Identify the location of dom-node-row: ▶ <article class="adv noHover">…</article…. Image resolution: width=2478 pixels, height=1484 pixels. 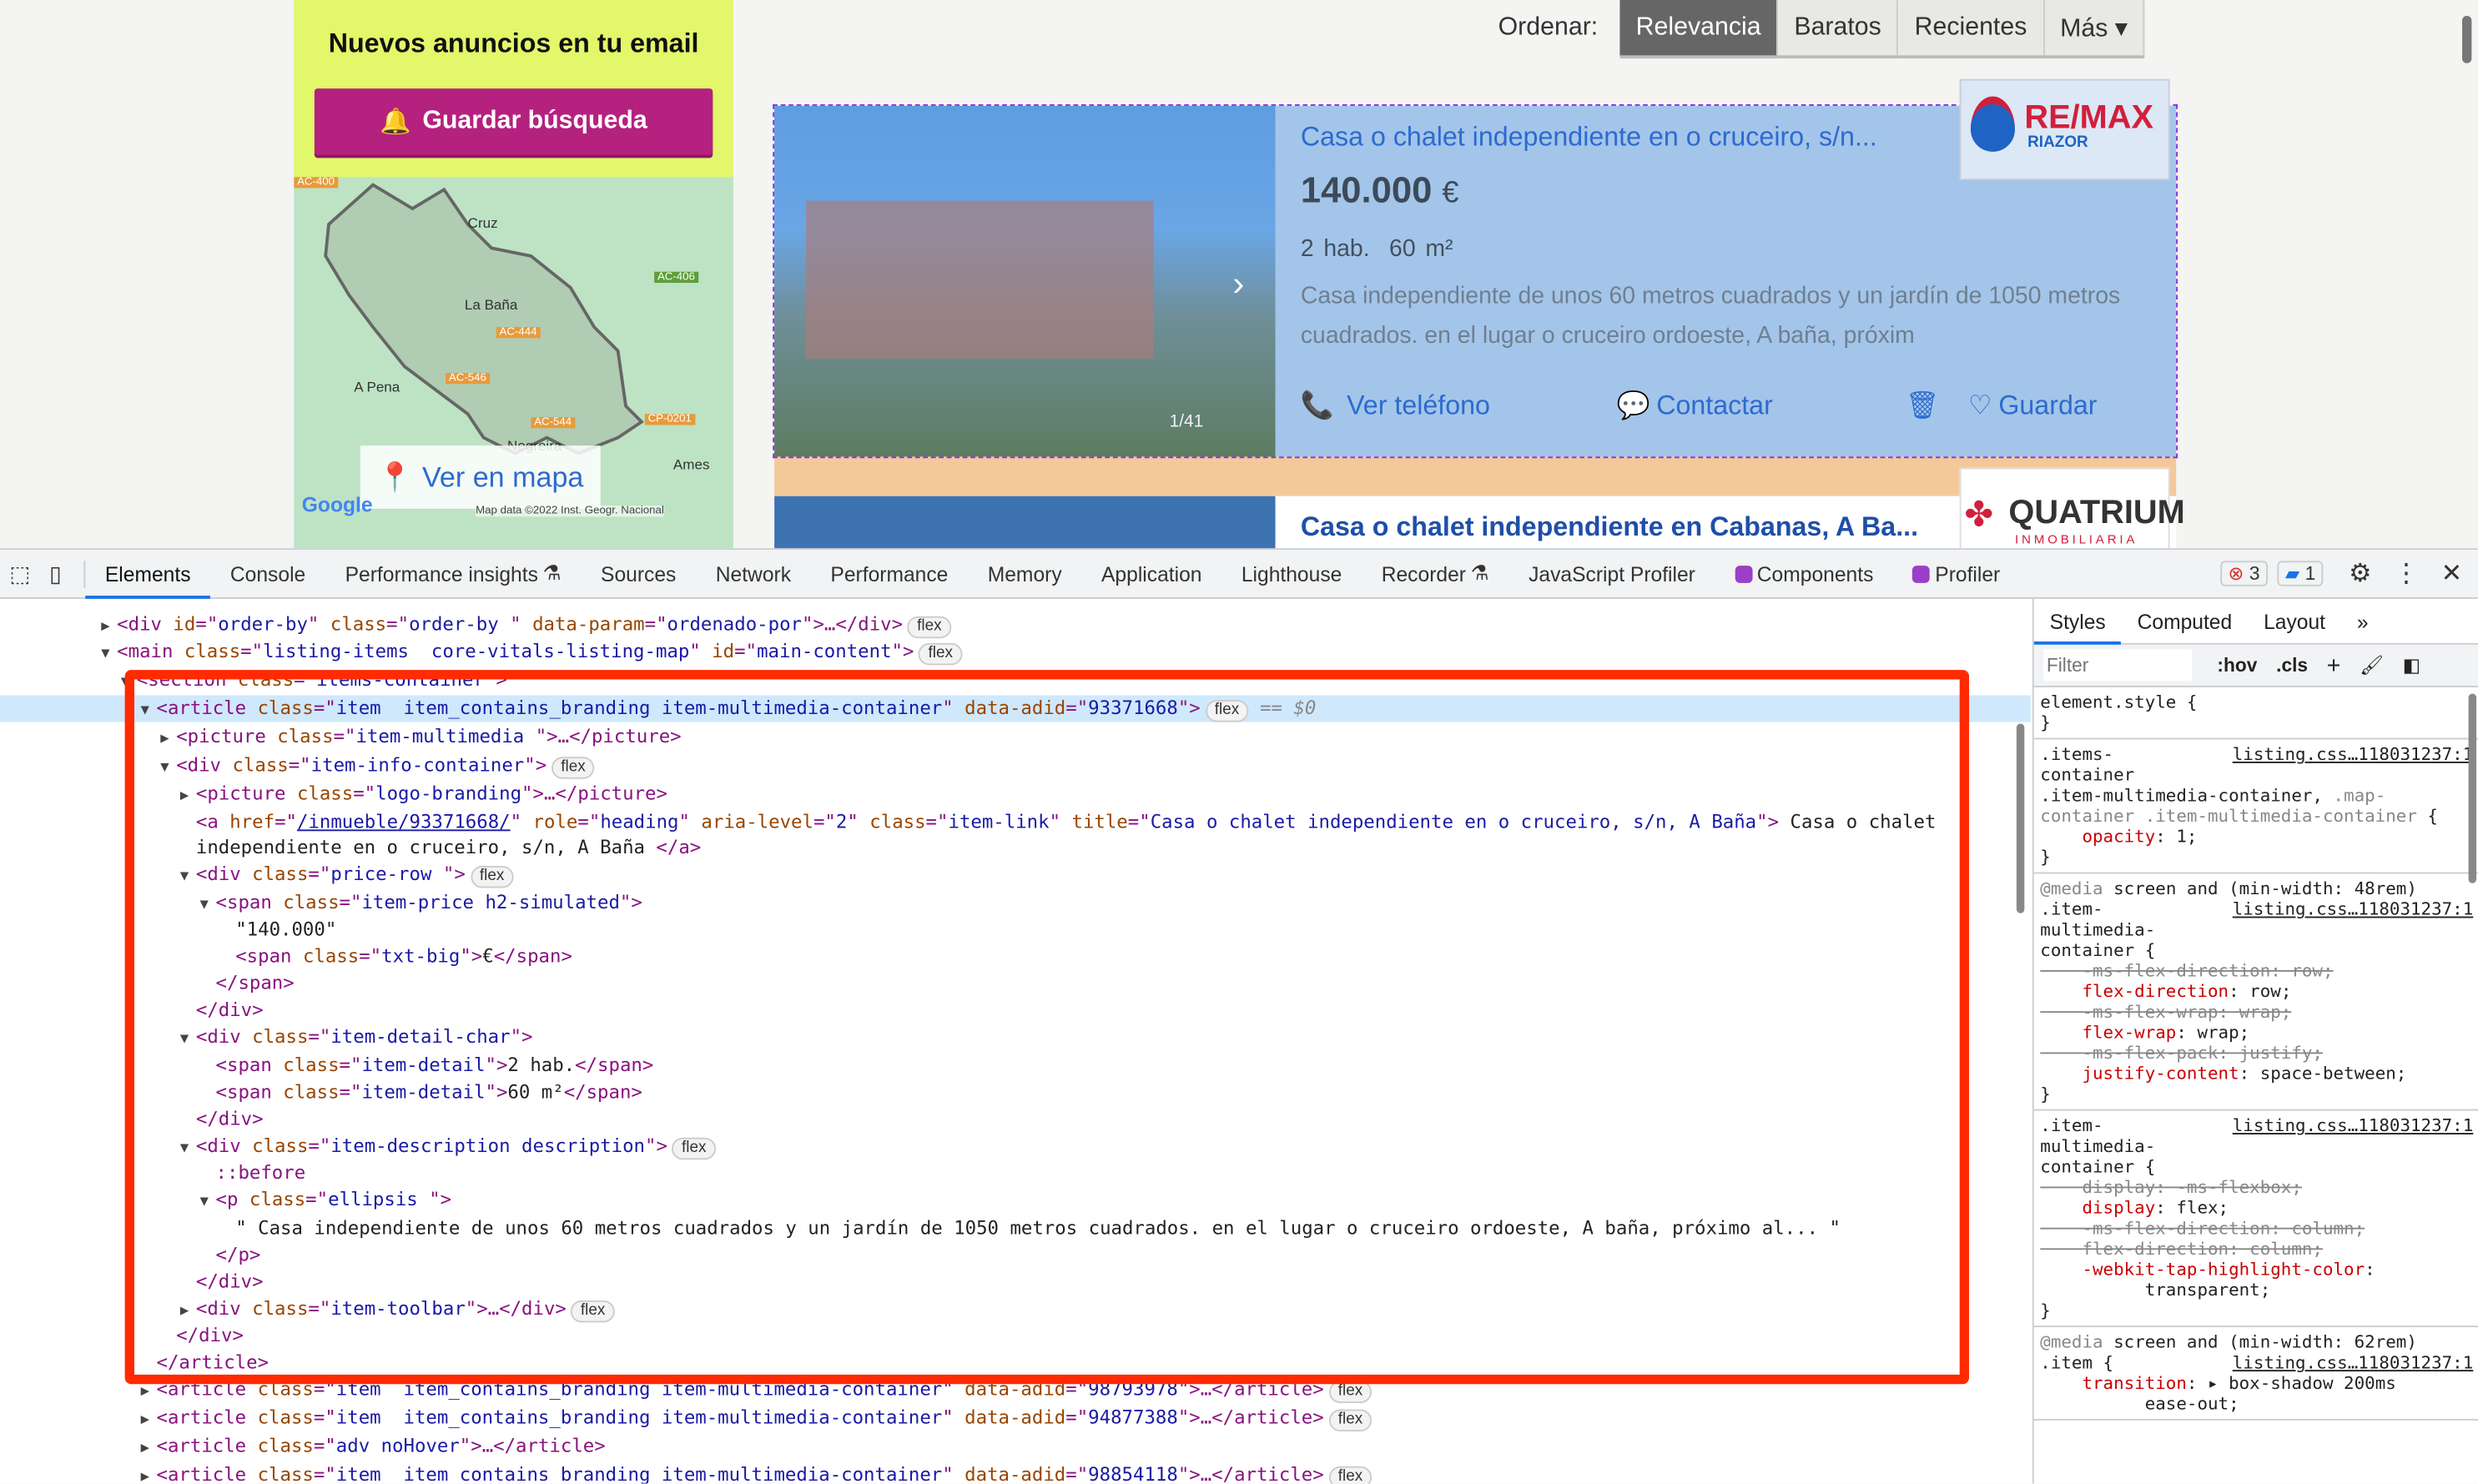
(1016, 1447).